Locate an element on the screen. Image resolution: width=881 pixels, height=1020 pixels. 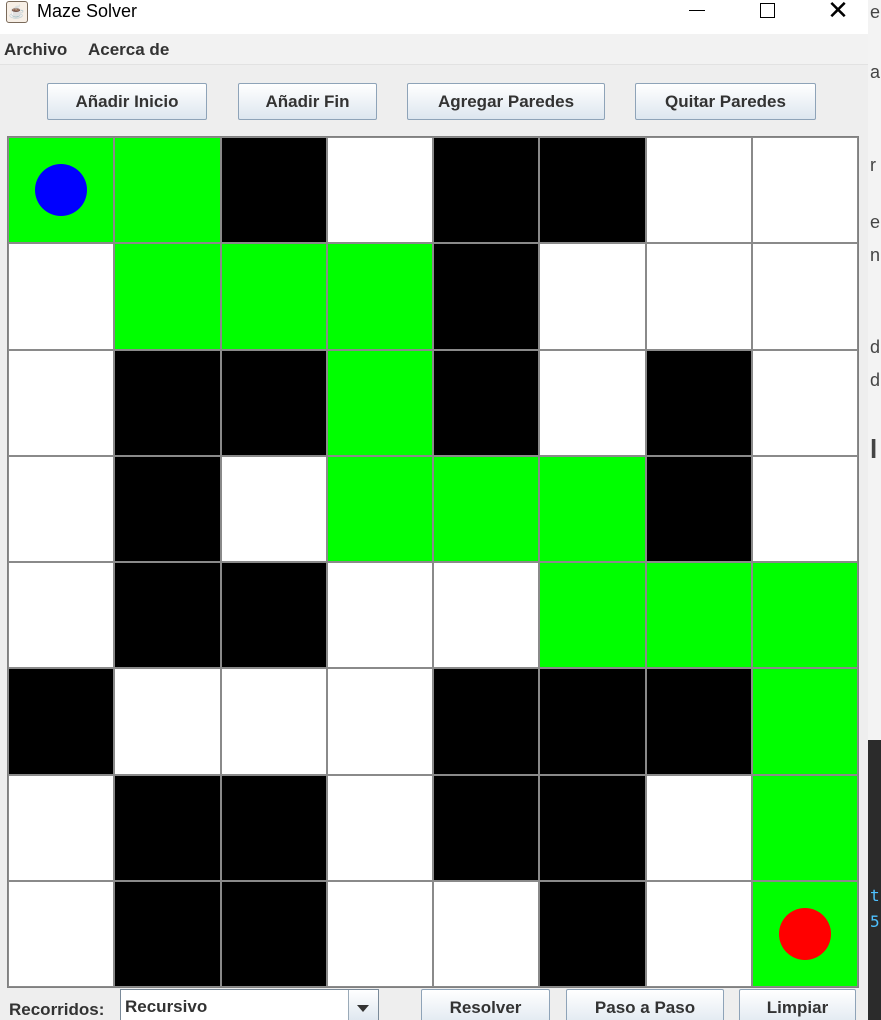
background-text: l is located at coordinates (874, 449).